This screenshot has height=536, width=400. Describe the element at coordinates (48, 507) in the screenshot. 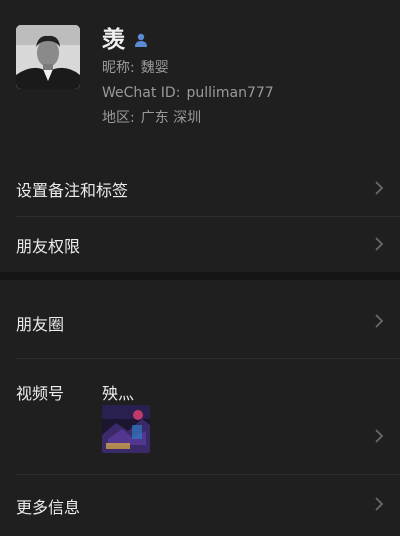

I see `more-info-label: 更多信息` at that location.